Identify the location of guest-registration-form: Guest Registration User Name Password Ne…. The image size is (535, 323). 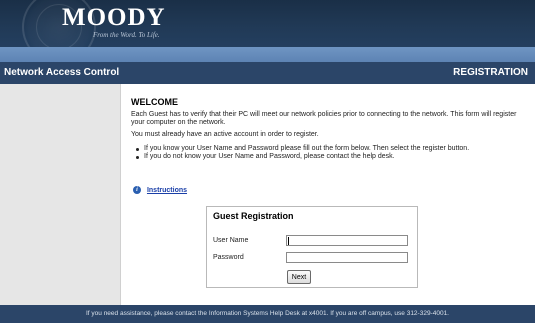
(312, 247).